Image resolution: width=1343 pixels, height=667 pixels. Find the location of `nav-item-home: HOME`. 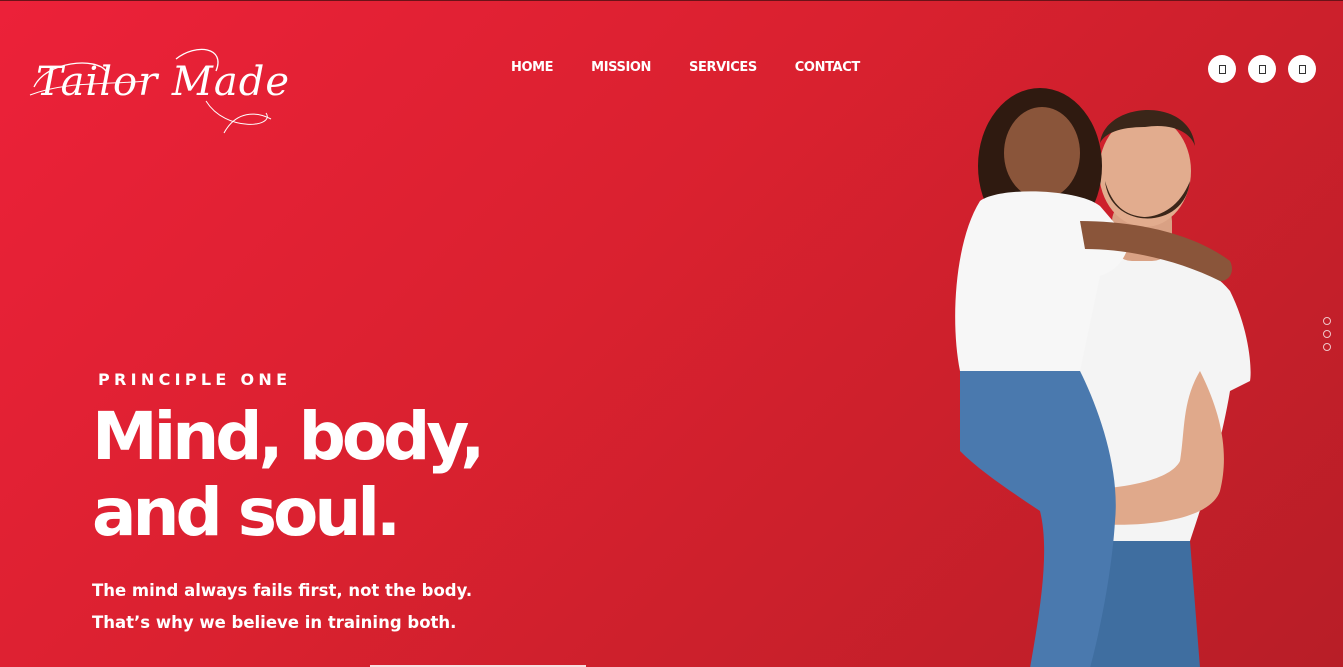

nav-item-home: HOME is located at coordinates (532, 67).